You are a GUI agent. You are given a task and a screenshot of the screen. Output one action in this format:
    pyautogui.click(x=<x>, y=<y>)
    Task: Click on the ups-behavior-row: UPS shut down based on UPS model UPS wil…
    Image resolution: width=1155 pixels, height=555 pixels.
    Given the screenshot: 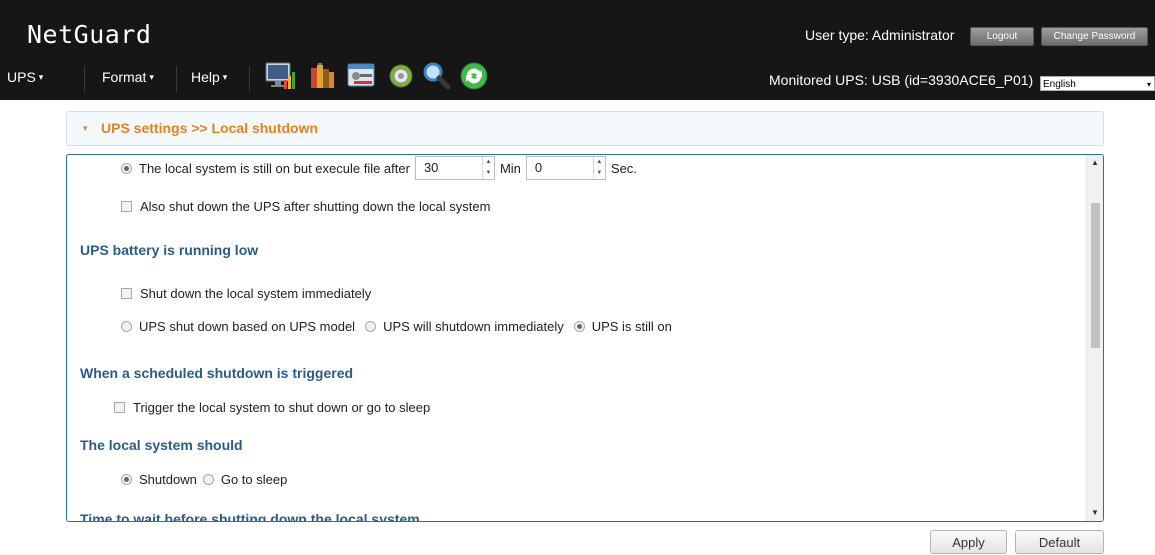 What is the action you would take?
    pyautogui.click(x=396, y=326)
    